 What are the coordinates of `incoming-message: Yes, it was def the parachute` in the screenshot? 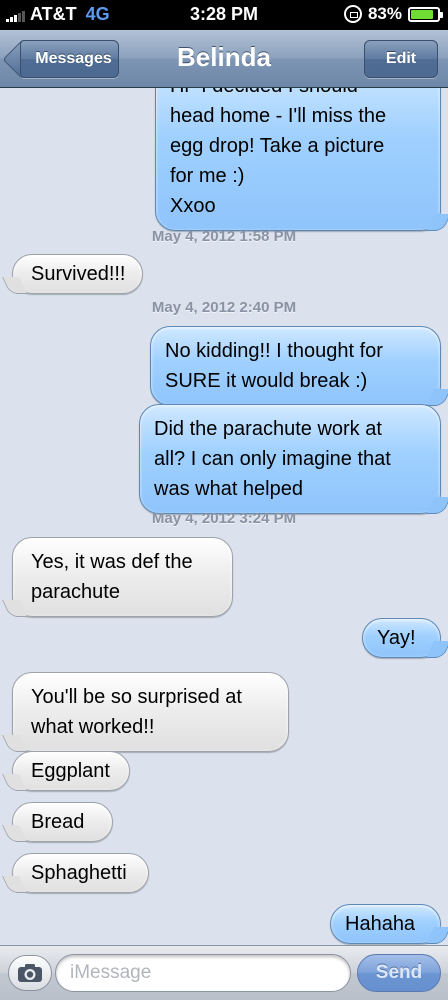 It's located at (122, 577).